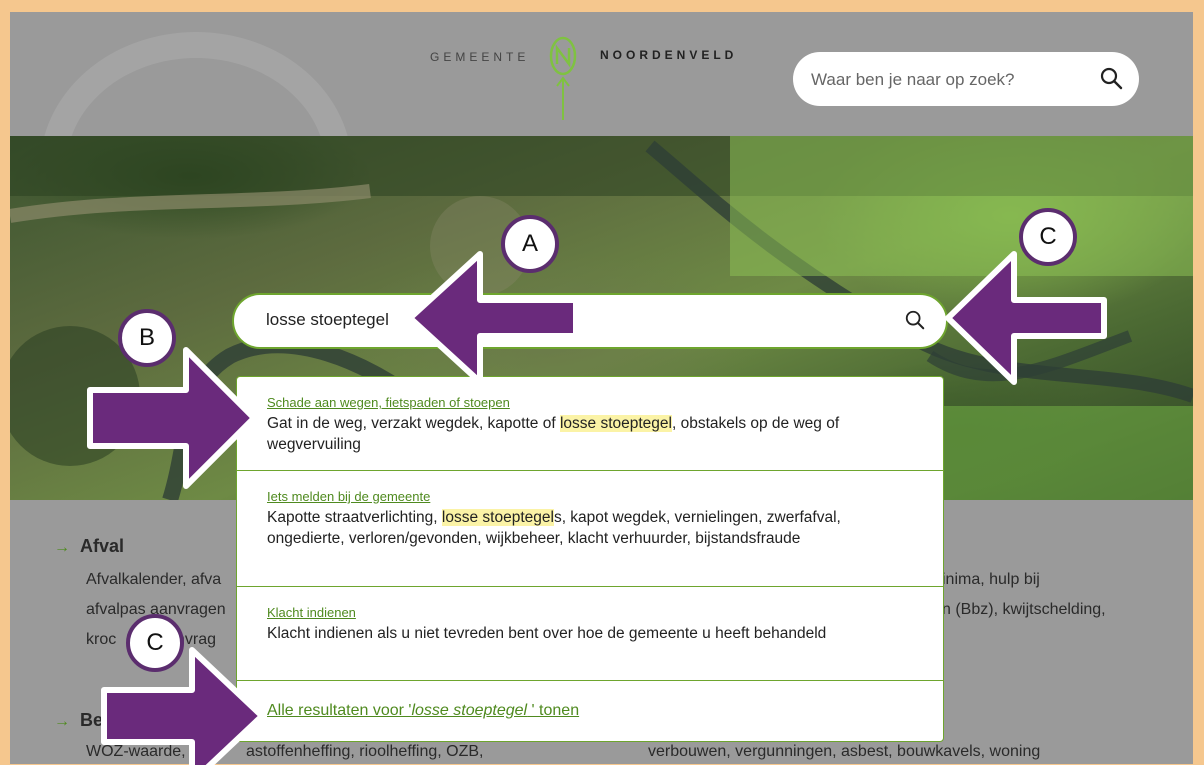 The height and width of the screenshot is (765, 1204). What do you see at coordinates (1048, 237) in the screenshot?
I see `annotation-badge-c-top: C` at bounding box center [1048, 237].